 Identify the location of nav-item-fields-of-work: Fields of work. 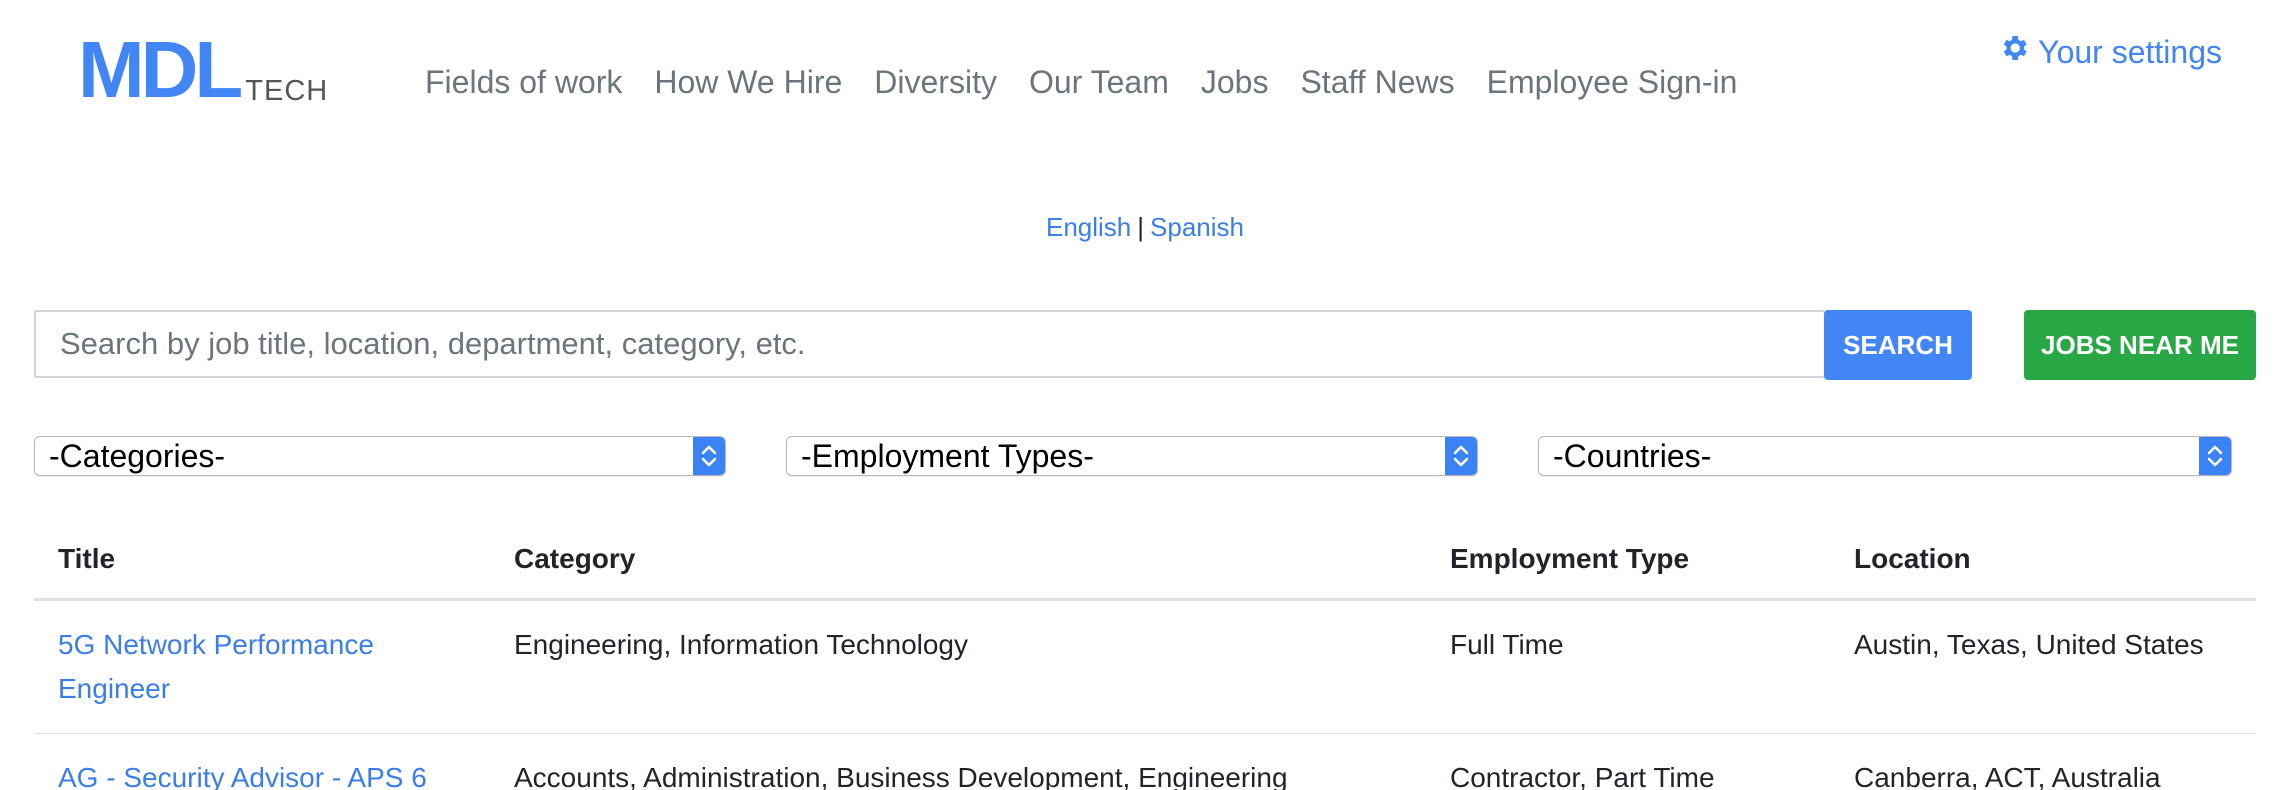
(523, 82).